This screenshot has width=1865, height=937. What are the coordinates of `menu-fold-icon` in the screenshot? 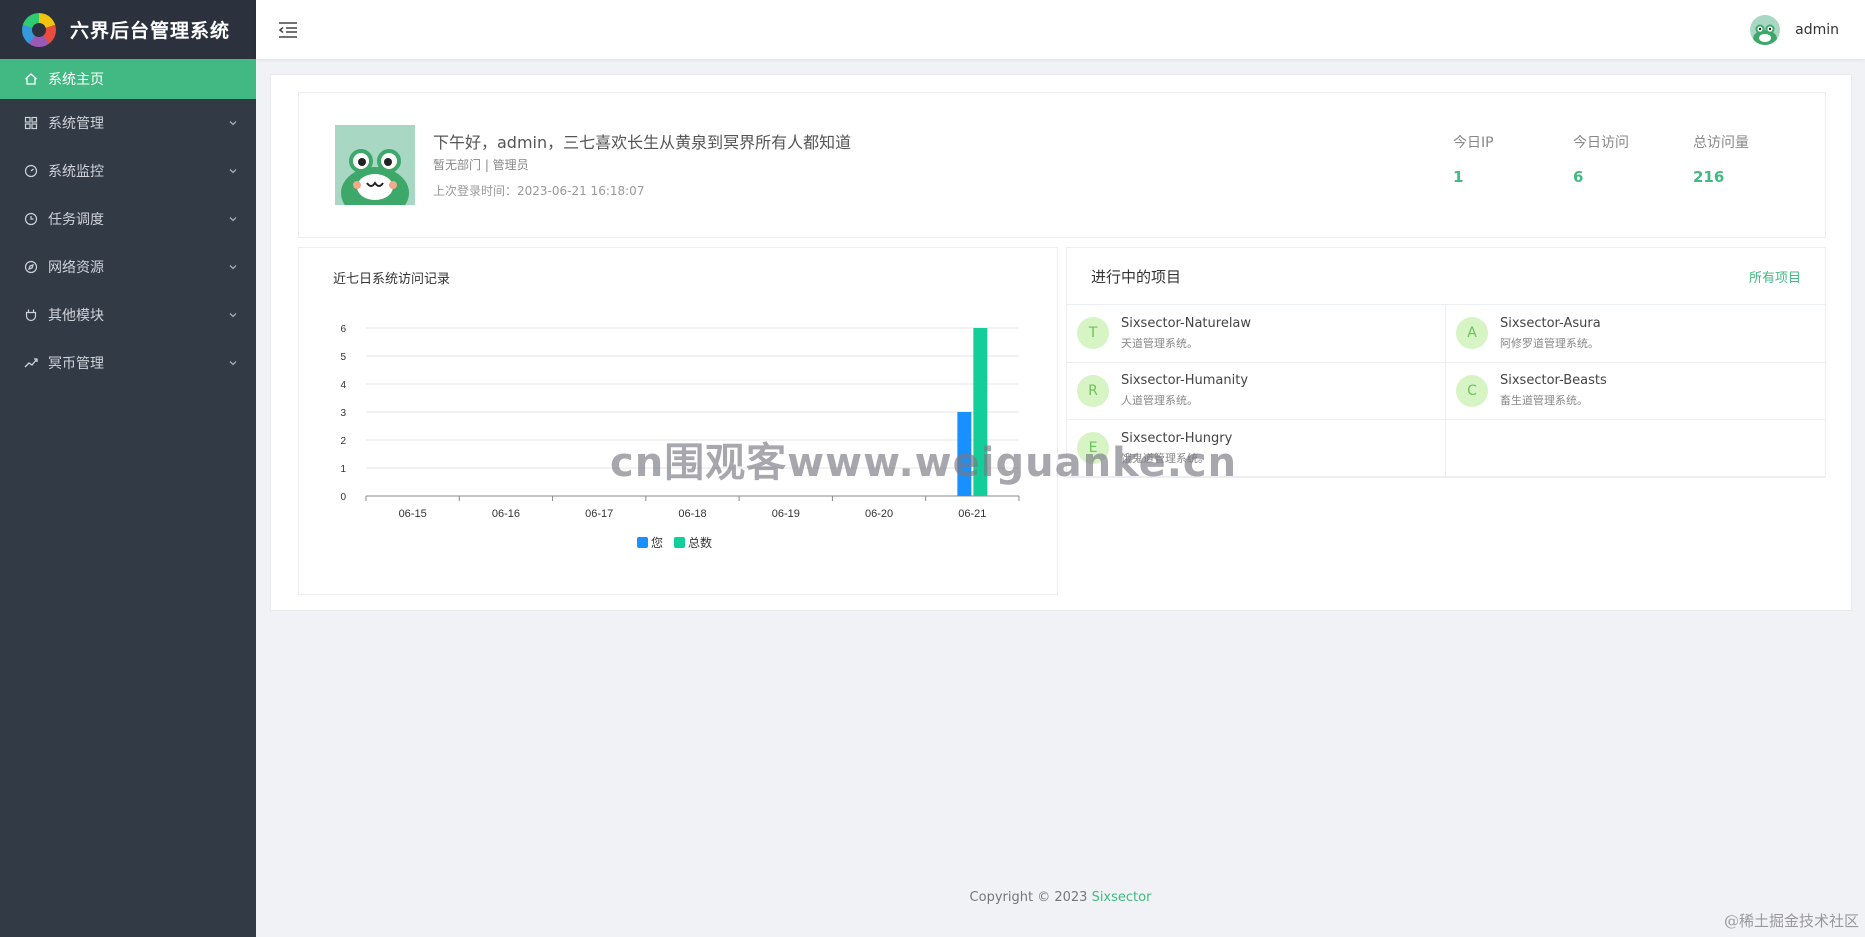 It's located at (288, 30).